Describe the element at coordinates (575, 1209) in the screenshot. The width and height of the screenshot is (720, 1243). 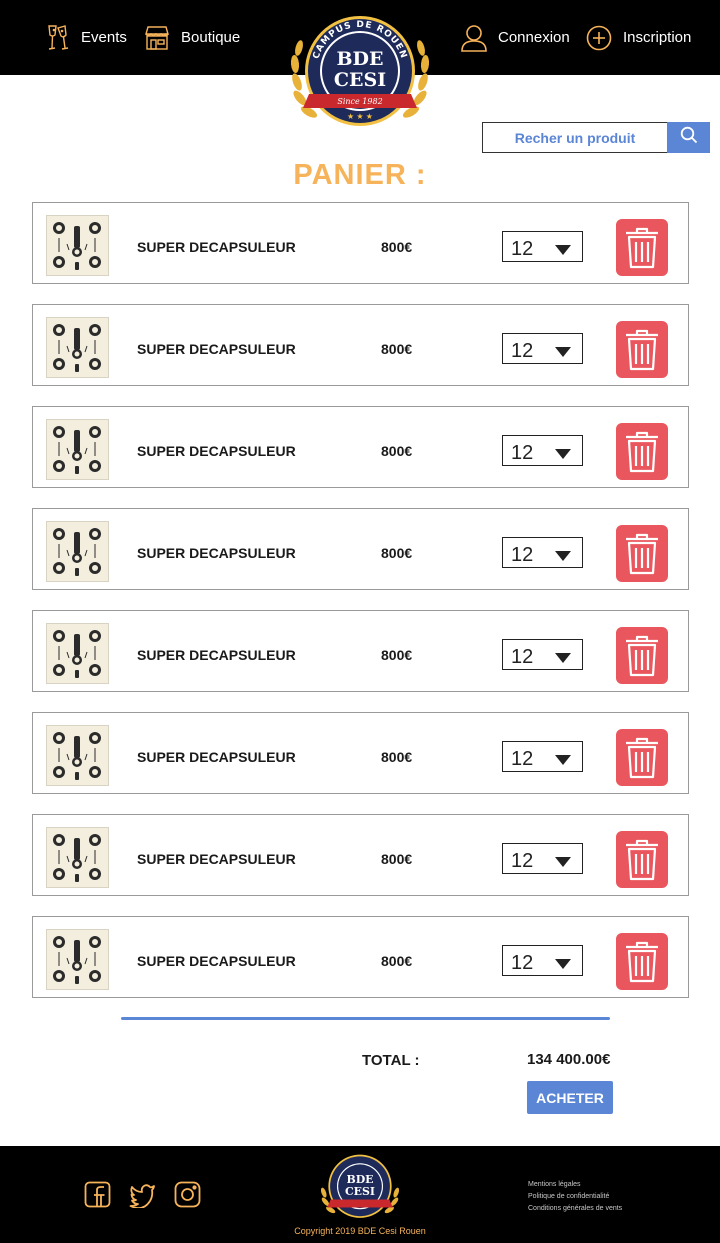
I see `terms-of-sale-link: Conditions générales de vents` at that location.